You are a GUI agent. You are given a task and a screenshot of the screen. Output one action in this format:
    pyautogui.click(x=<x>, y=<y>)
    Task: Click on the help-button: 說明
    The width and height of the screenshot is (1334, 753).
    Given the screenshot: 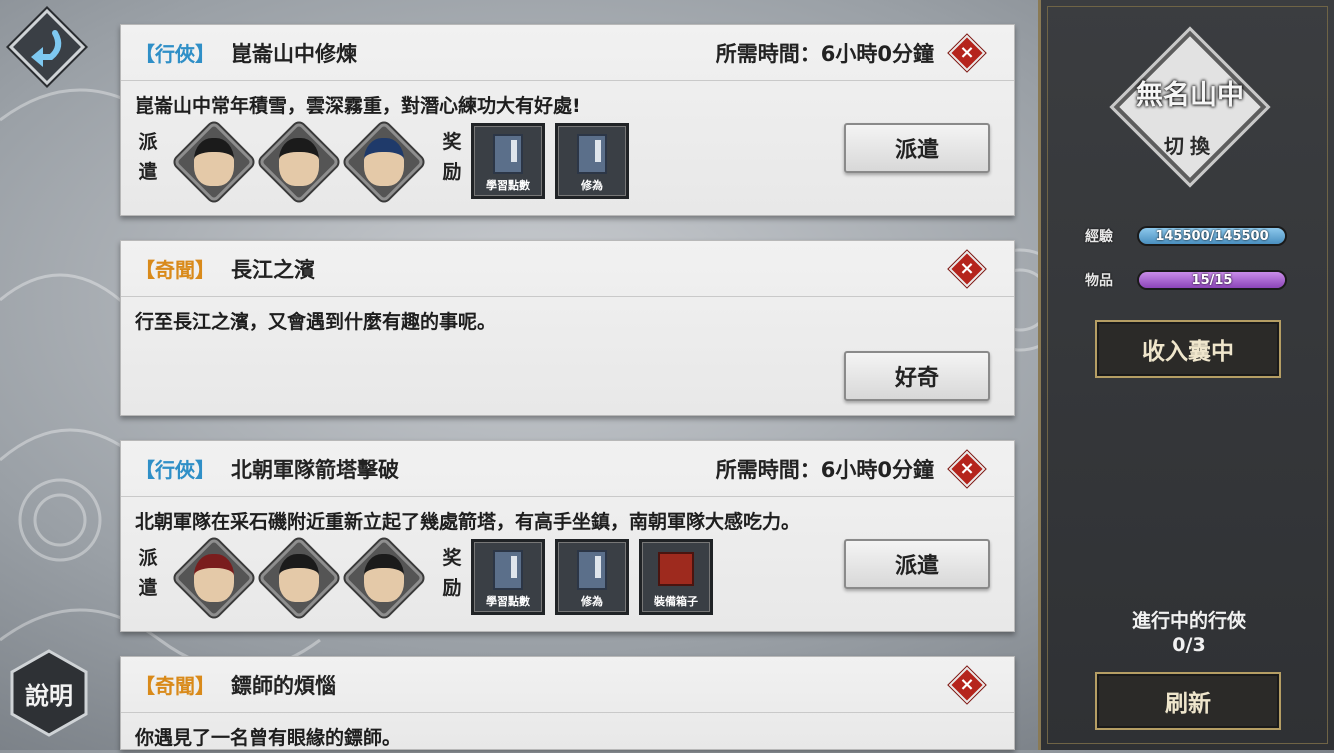 What is the action you would take?
    pyautogui.click(x=49, y=693)
    